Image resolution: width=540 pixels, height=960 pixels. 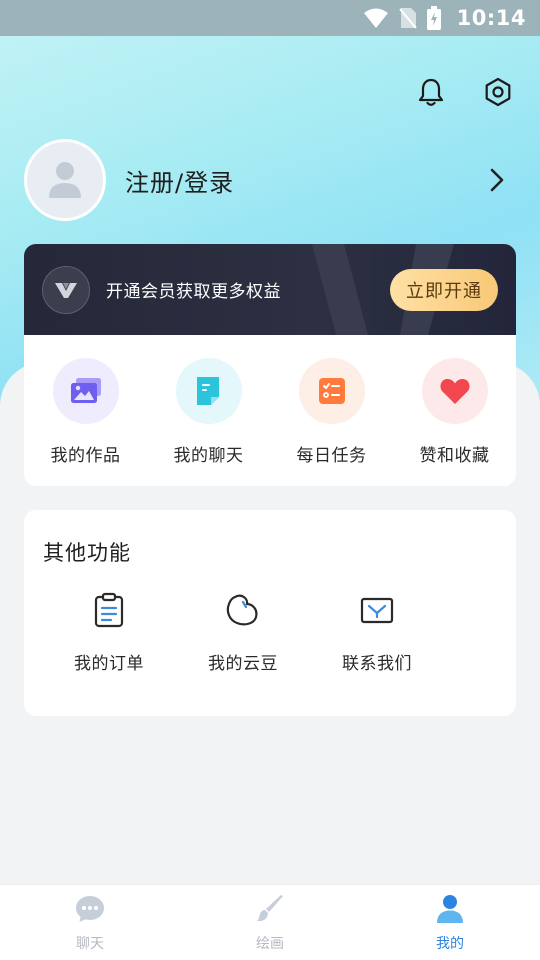 What do you see at coordinates (407, 18) in the screenshot?
I see `no-sim-icon` at bounding box center [407, 18].